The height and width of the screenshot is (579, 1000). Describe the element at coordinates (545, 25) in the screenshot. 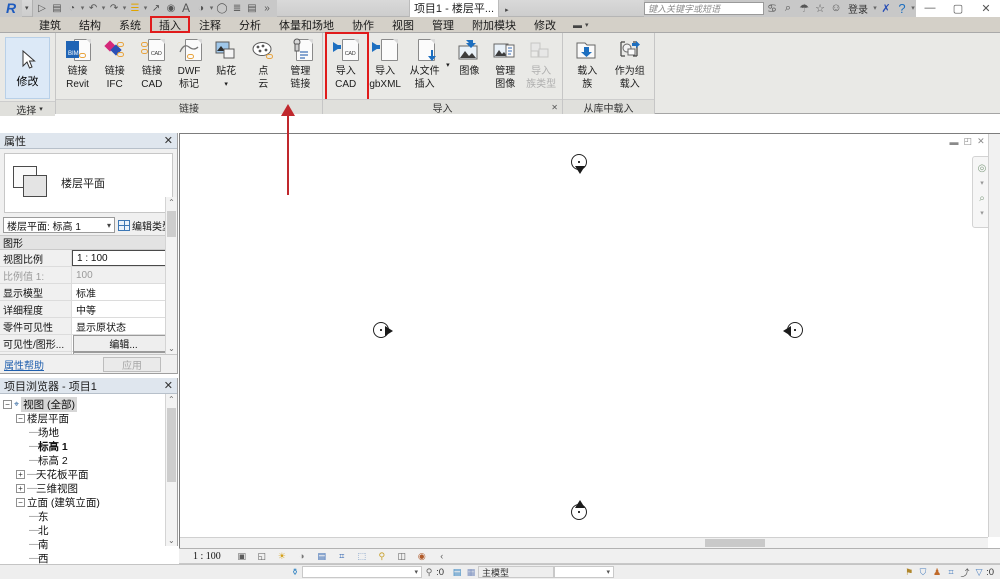

I see `tab-modify: 修改` at that location.